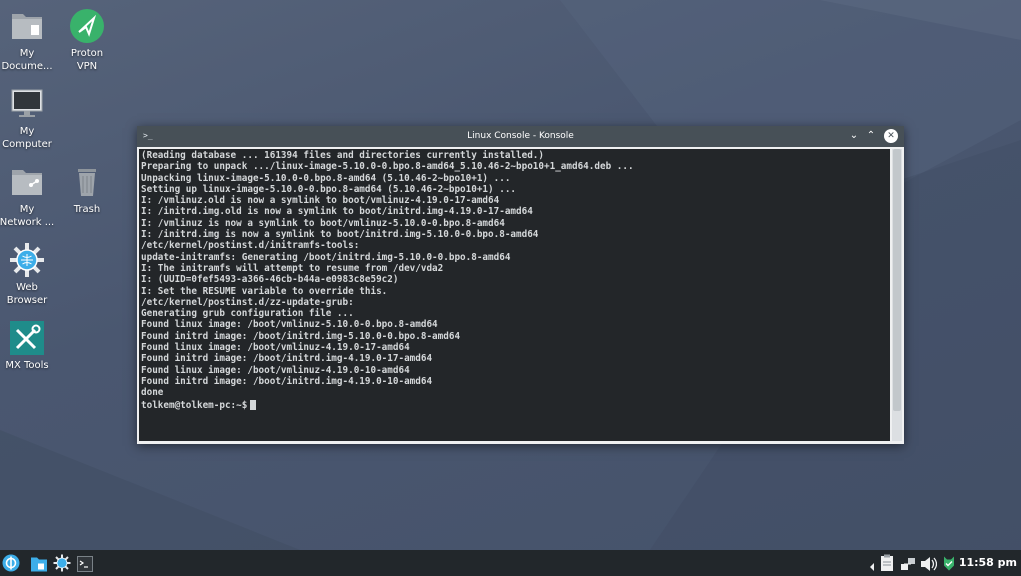  I want to click on taskbar: 11:58 pm, so click(510, 563).